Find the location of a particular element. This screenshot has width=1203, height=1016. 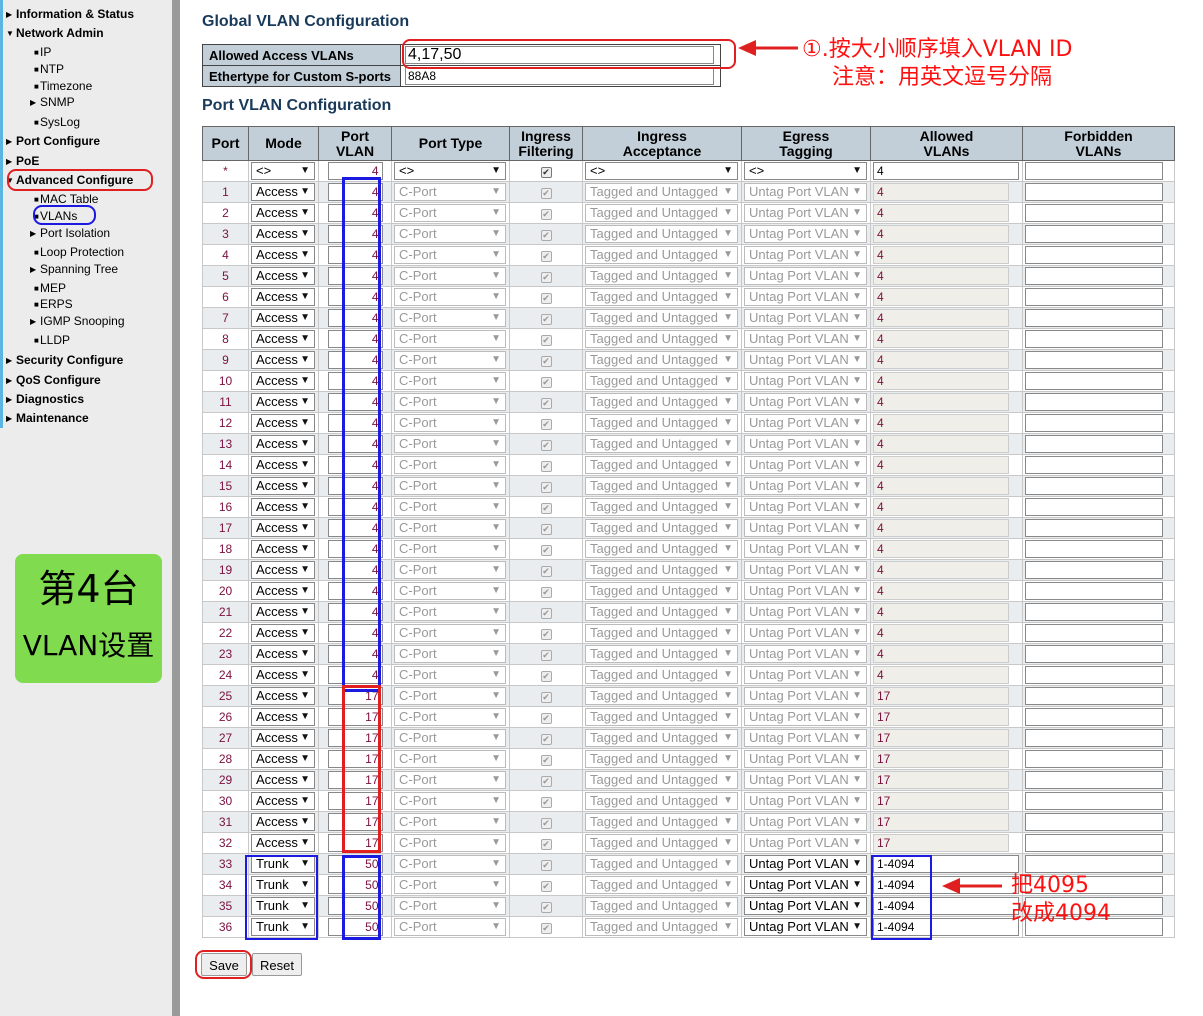

sidebar-item: ■VLANs is located at coordinates (55, 216).